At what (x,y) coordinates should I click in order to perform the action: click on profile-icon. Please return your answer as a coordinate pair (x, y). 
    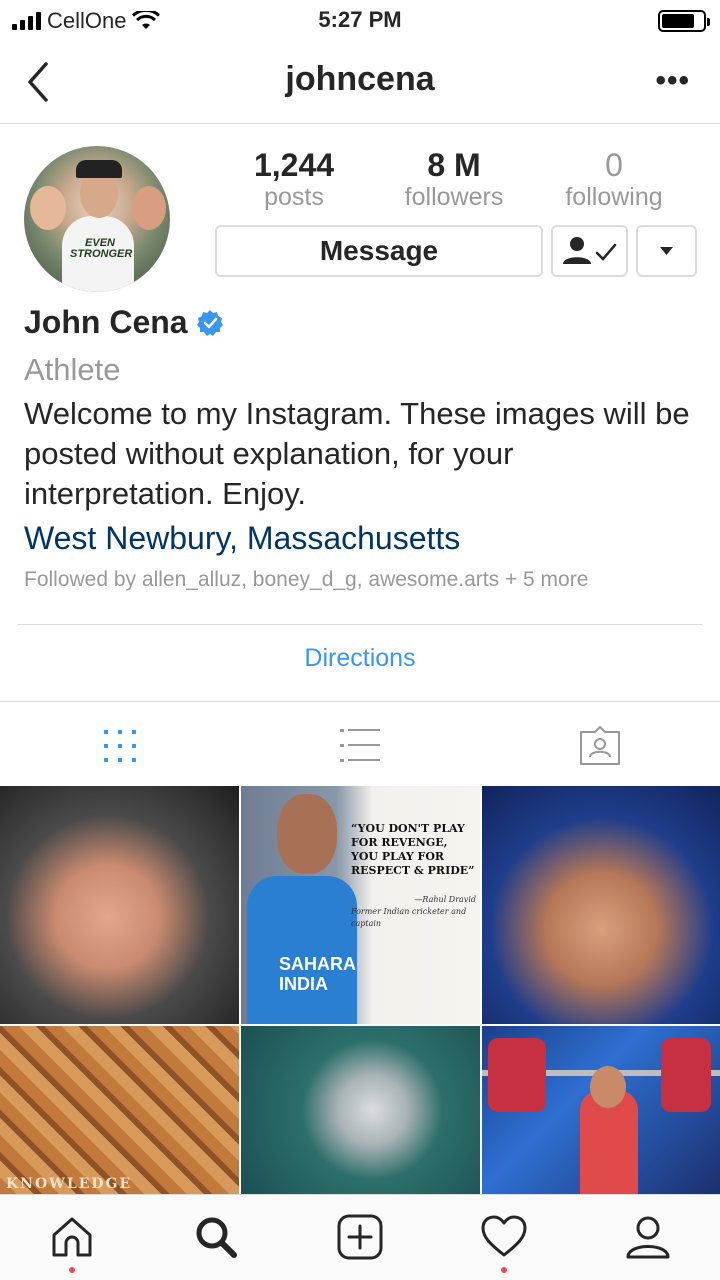
    Looking at the image, I should click on (648, 1237).